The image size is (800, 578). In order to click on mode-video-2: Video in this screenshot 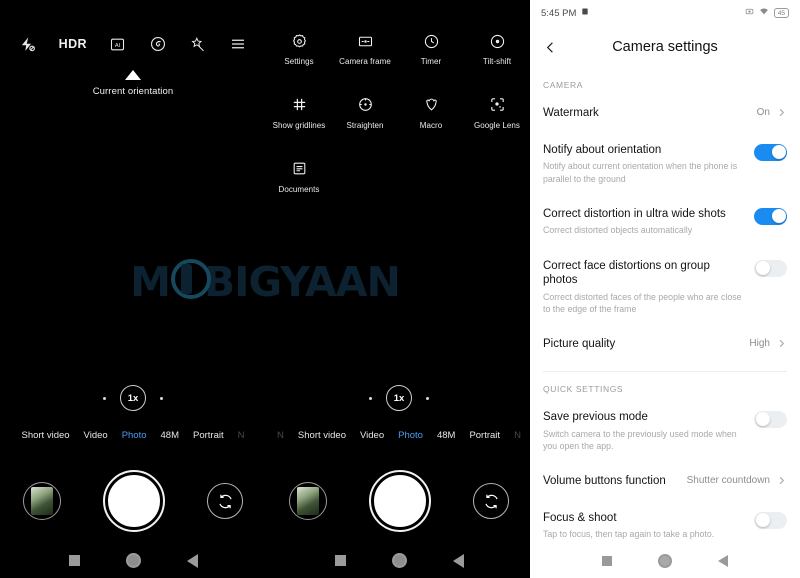, I will do `click(372, 435)`.